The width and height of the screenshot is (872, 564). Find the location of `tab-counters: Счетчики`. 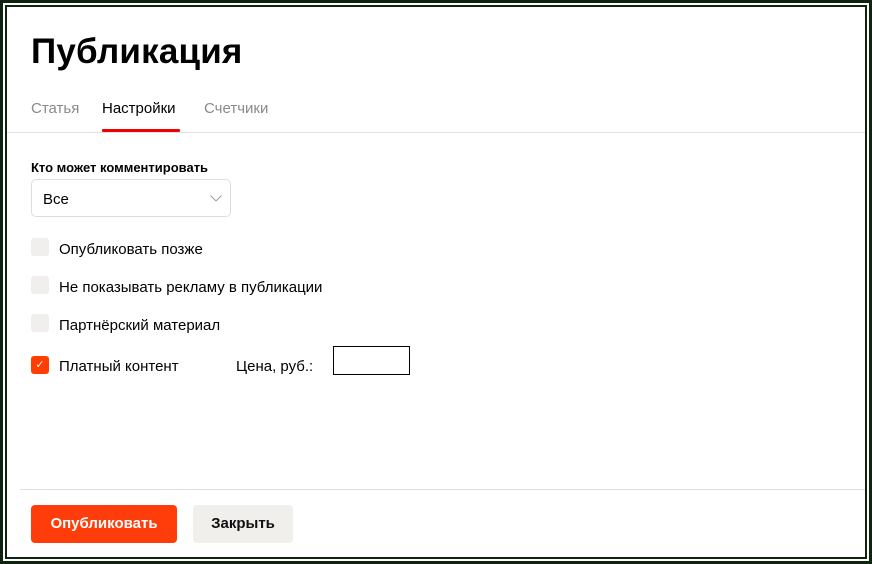

tab-counters: Счетчики is located at coordinates (236, 108).